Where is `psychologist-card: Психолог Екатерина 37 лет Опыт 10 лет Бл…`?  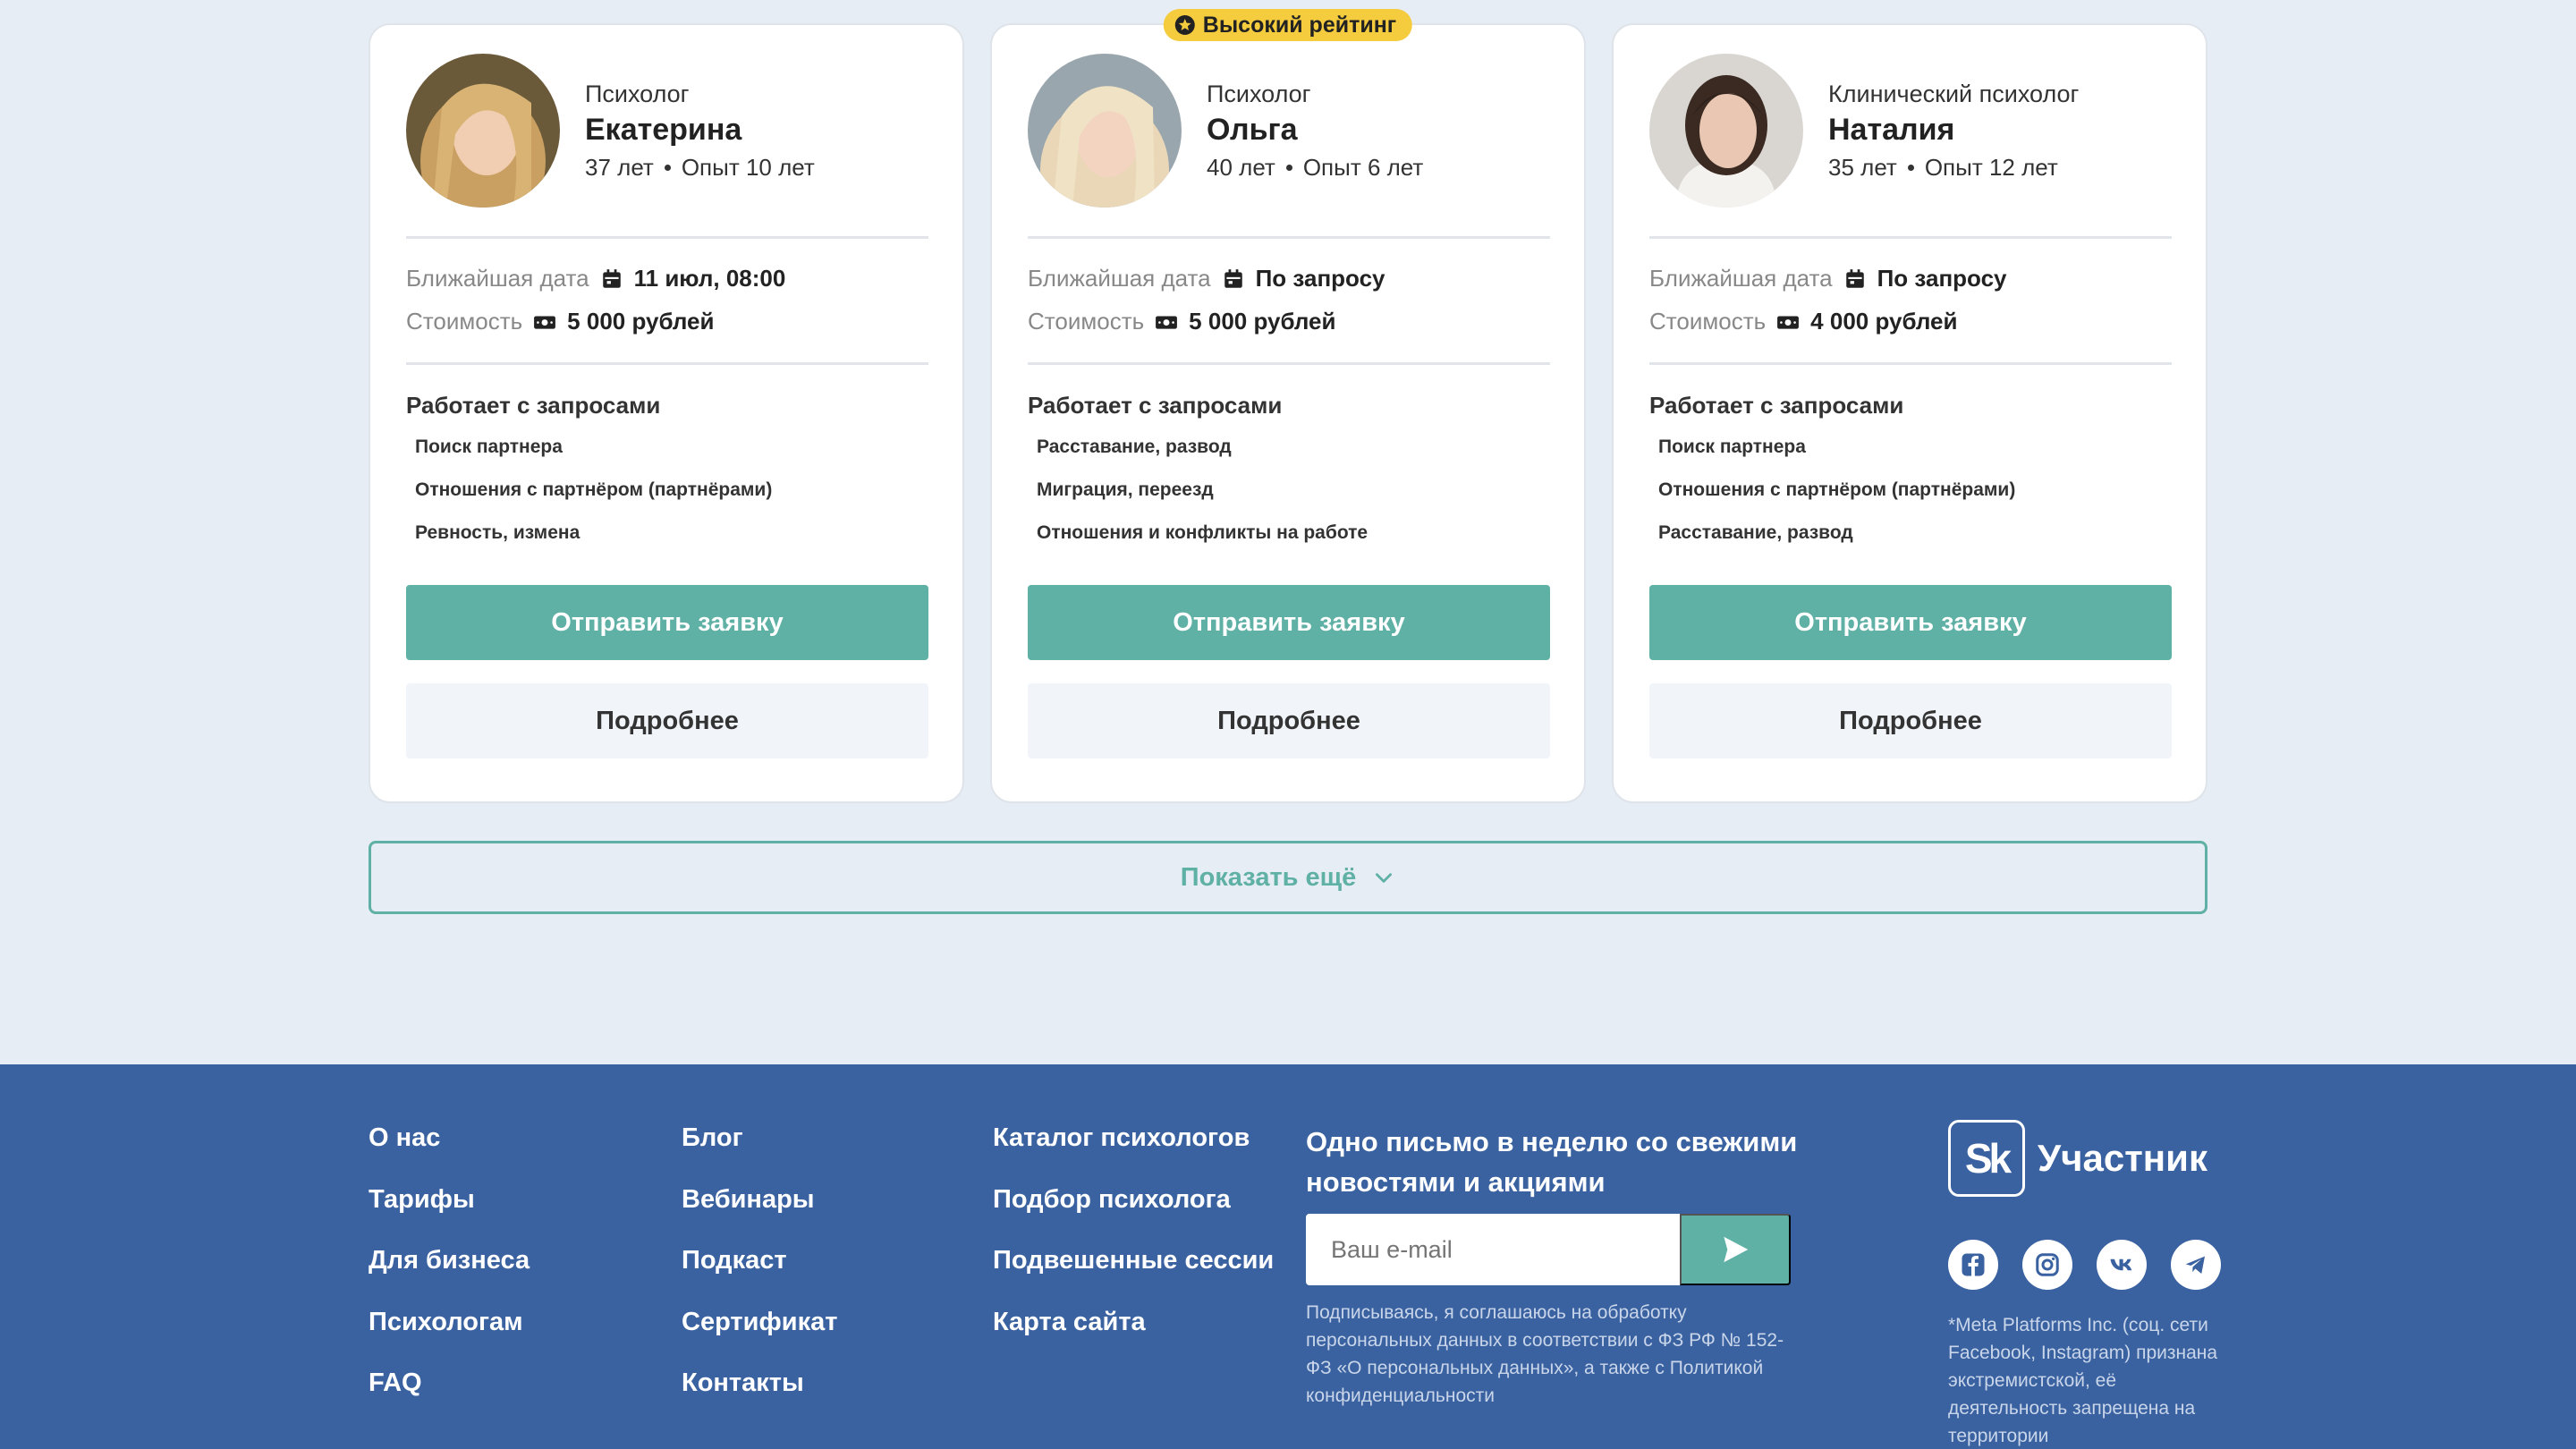
psychologist-card: Психолог Екатерина 37 лет Опыт 10 лет Бл… is located at coordinates (666, 413).